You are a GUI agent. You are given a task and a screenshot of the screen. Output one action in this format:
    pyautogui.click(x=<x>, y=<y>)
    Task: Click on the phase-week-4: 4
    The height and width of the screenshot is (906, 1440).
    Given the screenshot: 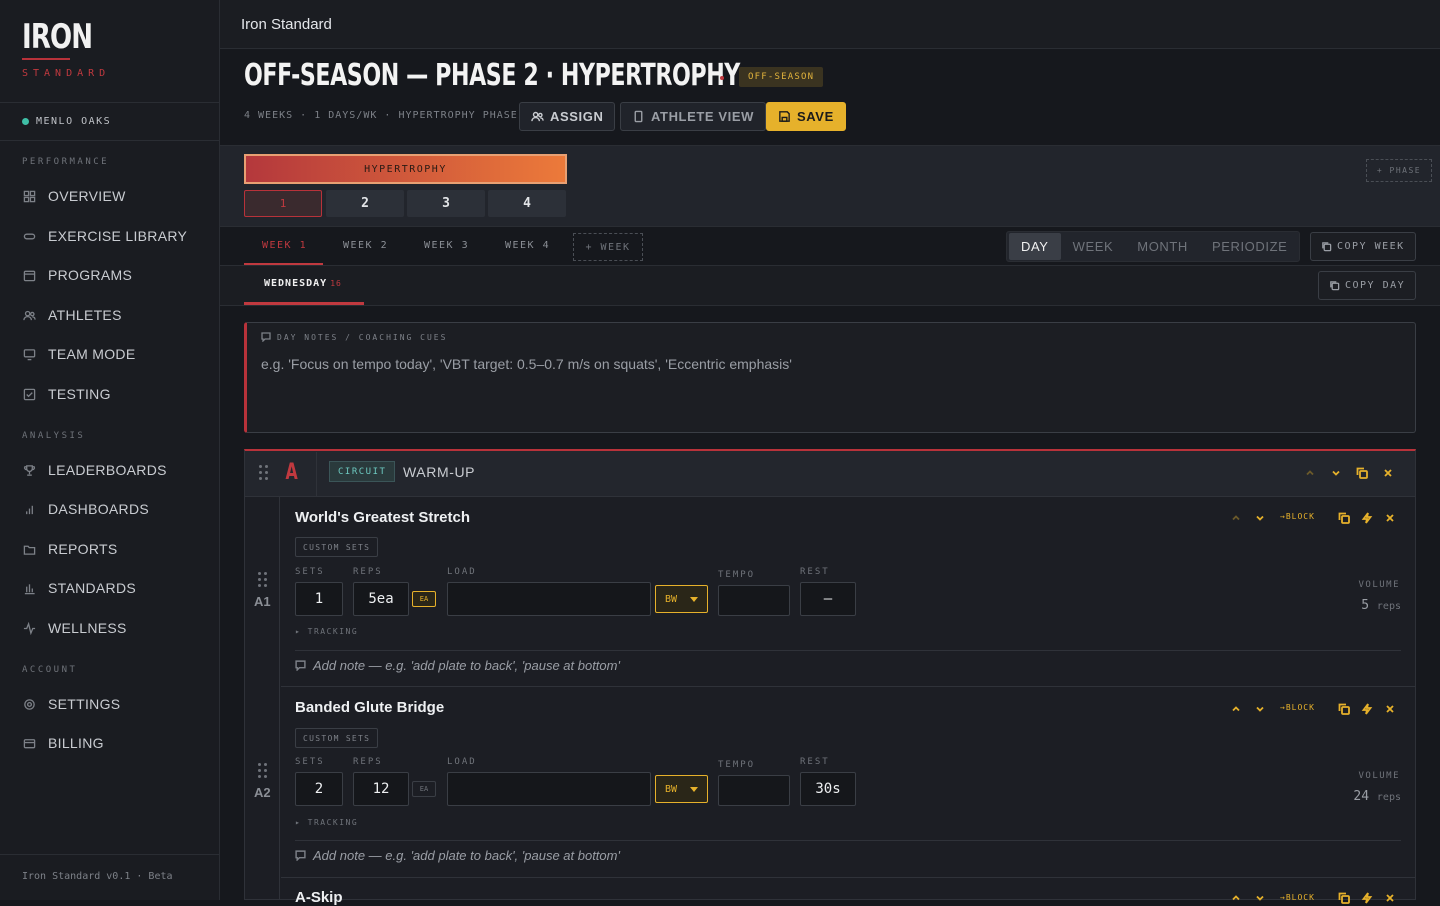 What is the action you would take?
    pyautogui.click(x=527, y=203)
    